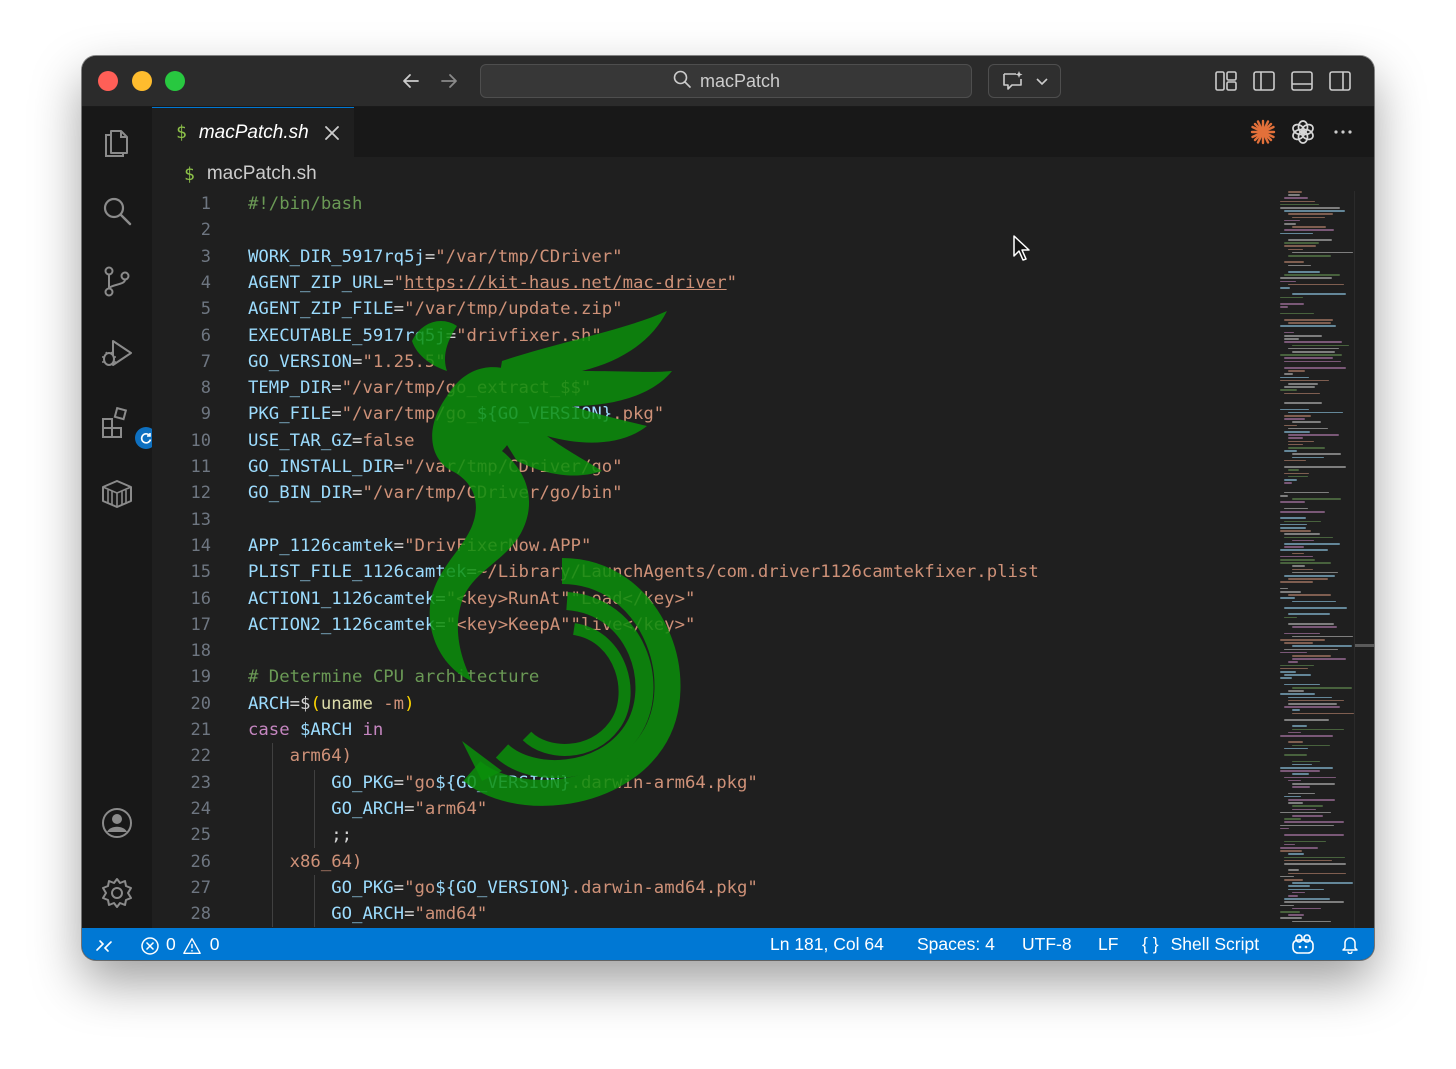  I want to click on code-token: AGENT_ZIP_FILE, so click(321, 309).